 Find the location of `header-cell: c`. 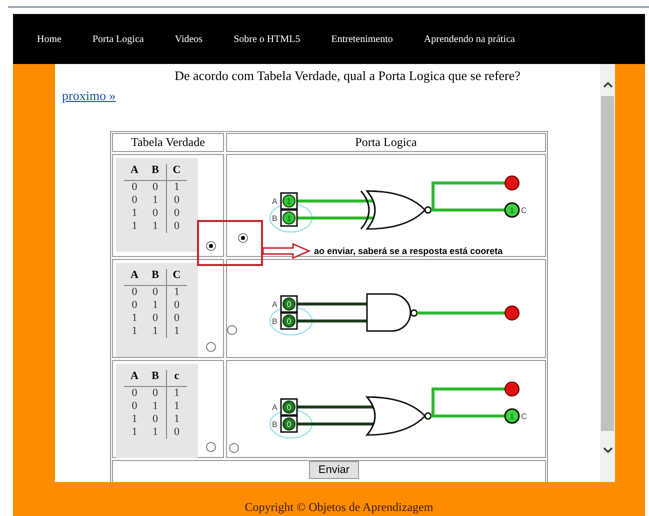

header-cell: c is located at coordinates (176, 378).